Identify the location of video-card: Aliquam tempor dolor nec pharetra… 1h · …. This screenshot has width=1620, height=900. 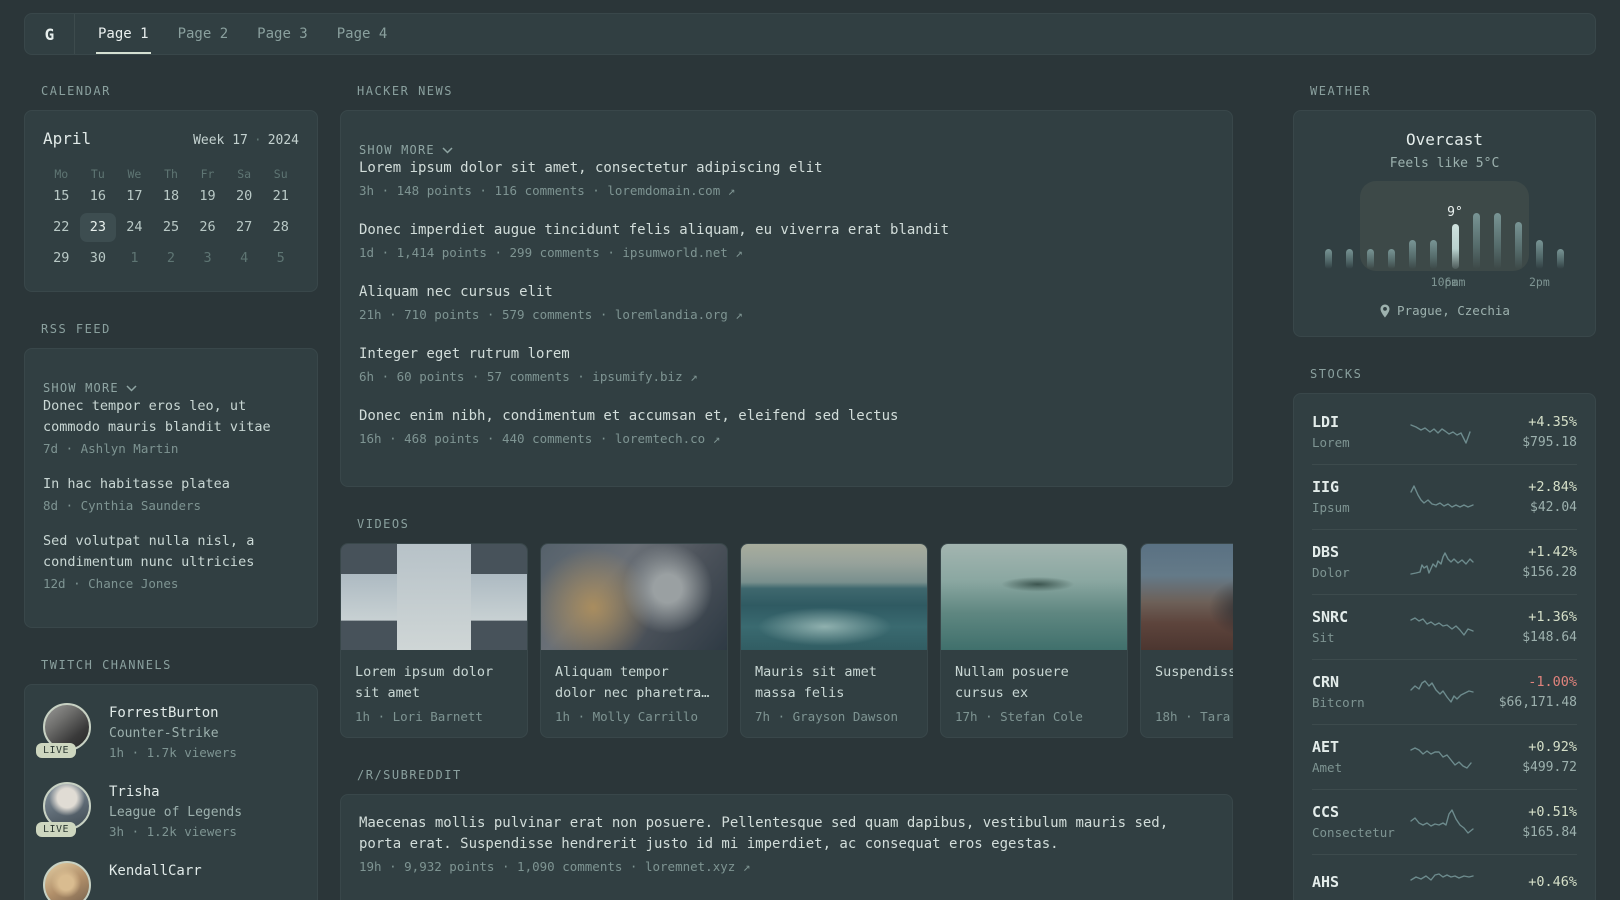
(634, 640).